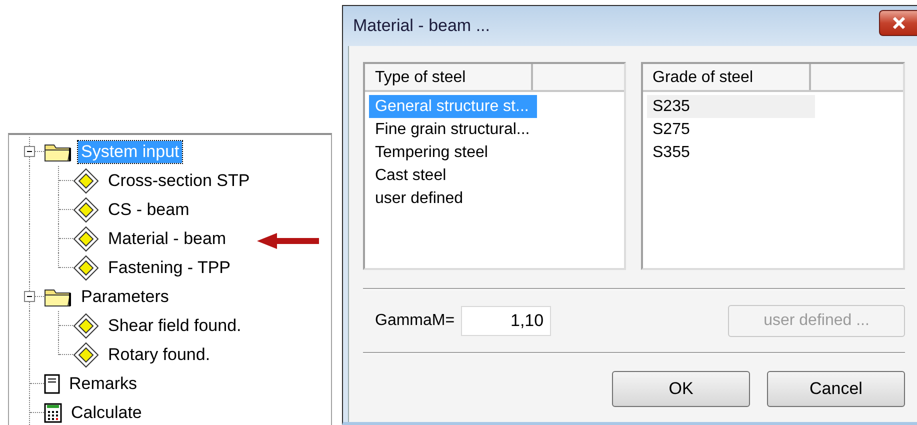 This screenshot has width=917, height=425. What do you see at coordinates (730, 152) in the screenshot?
I see `list-item: S355` at bounding box center [730, 152].